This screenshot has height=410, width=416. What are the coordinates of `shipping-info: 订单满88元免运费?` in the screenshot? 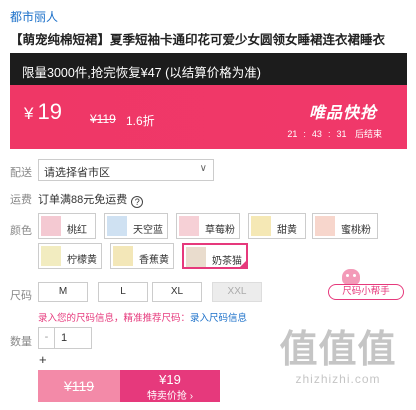 It's located at (91, 199).